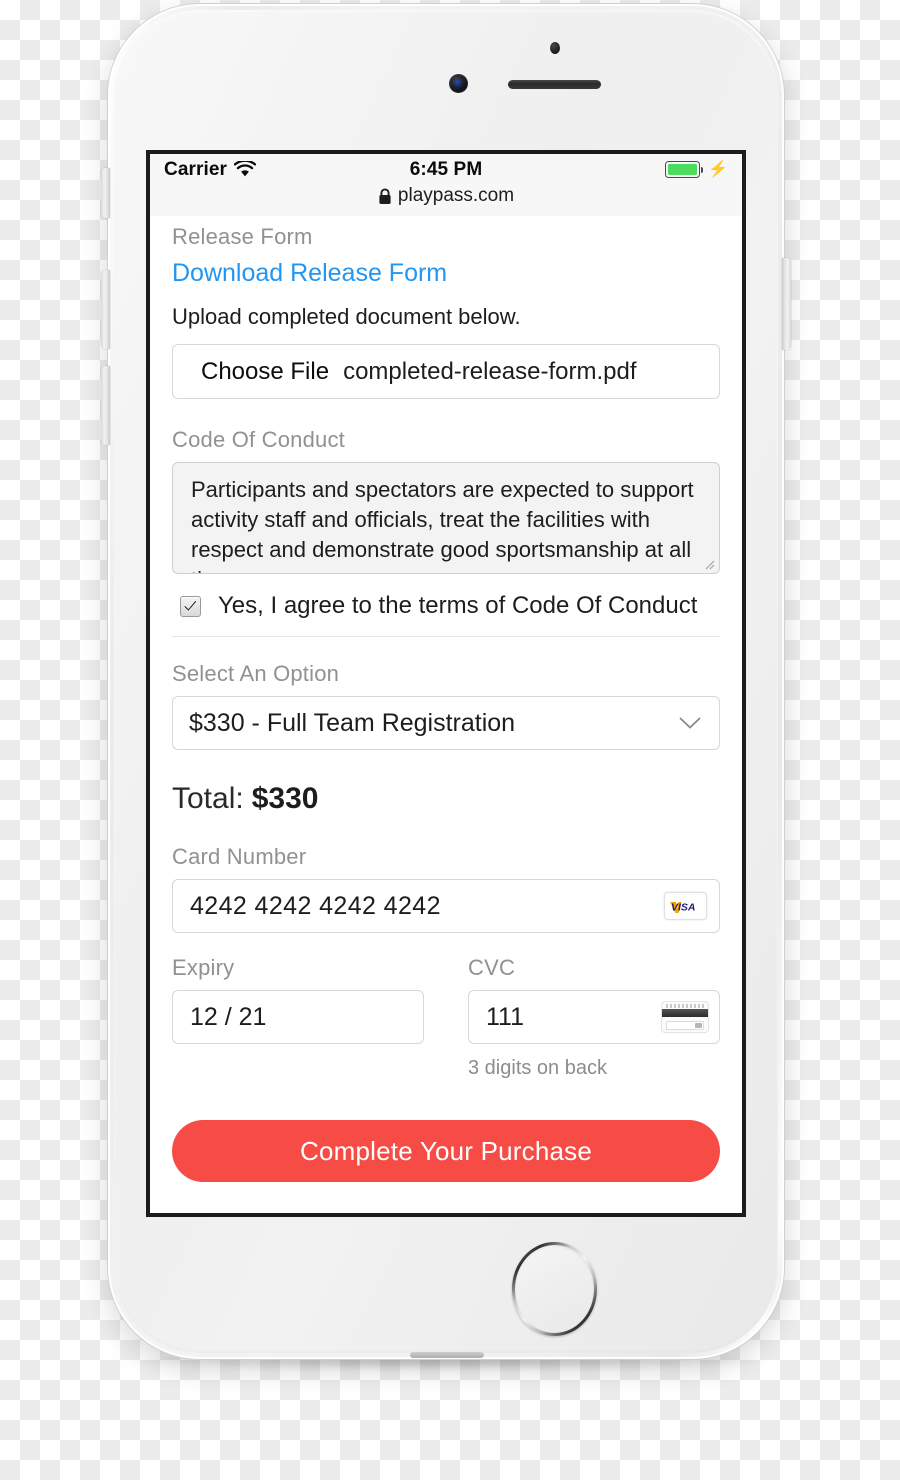 The height and width of the screenshot is (1480, 900). I want to click on expiry-value: 12 / 21, so click(228, 1016).